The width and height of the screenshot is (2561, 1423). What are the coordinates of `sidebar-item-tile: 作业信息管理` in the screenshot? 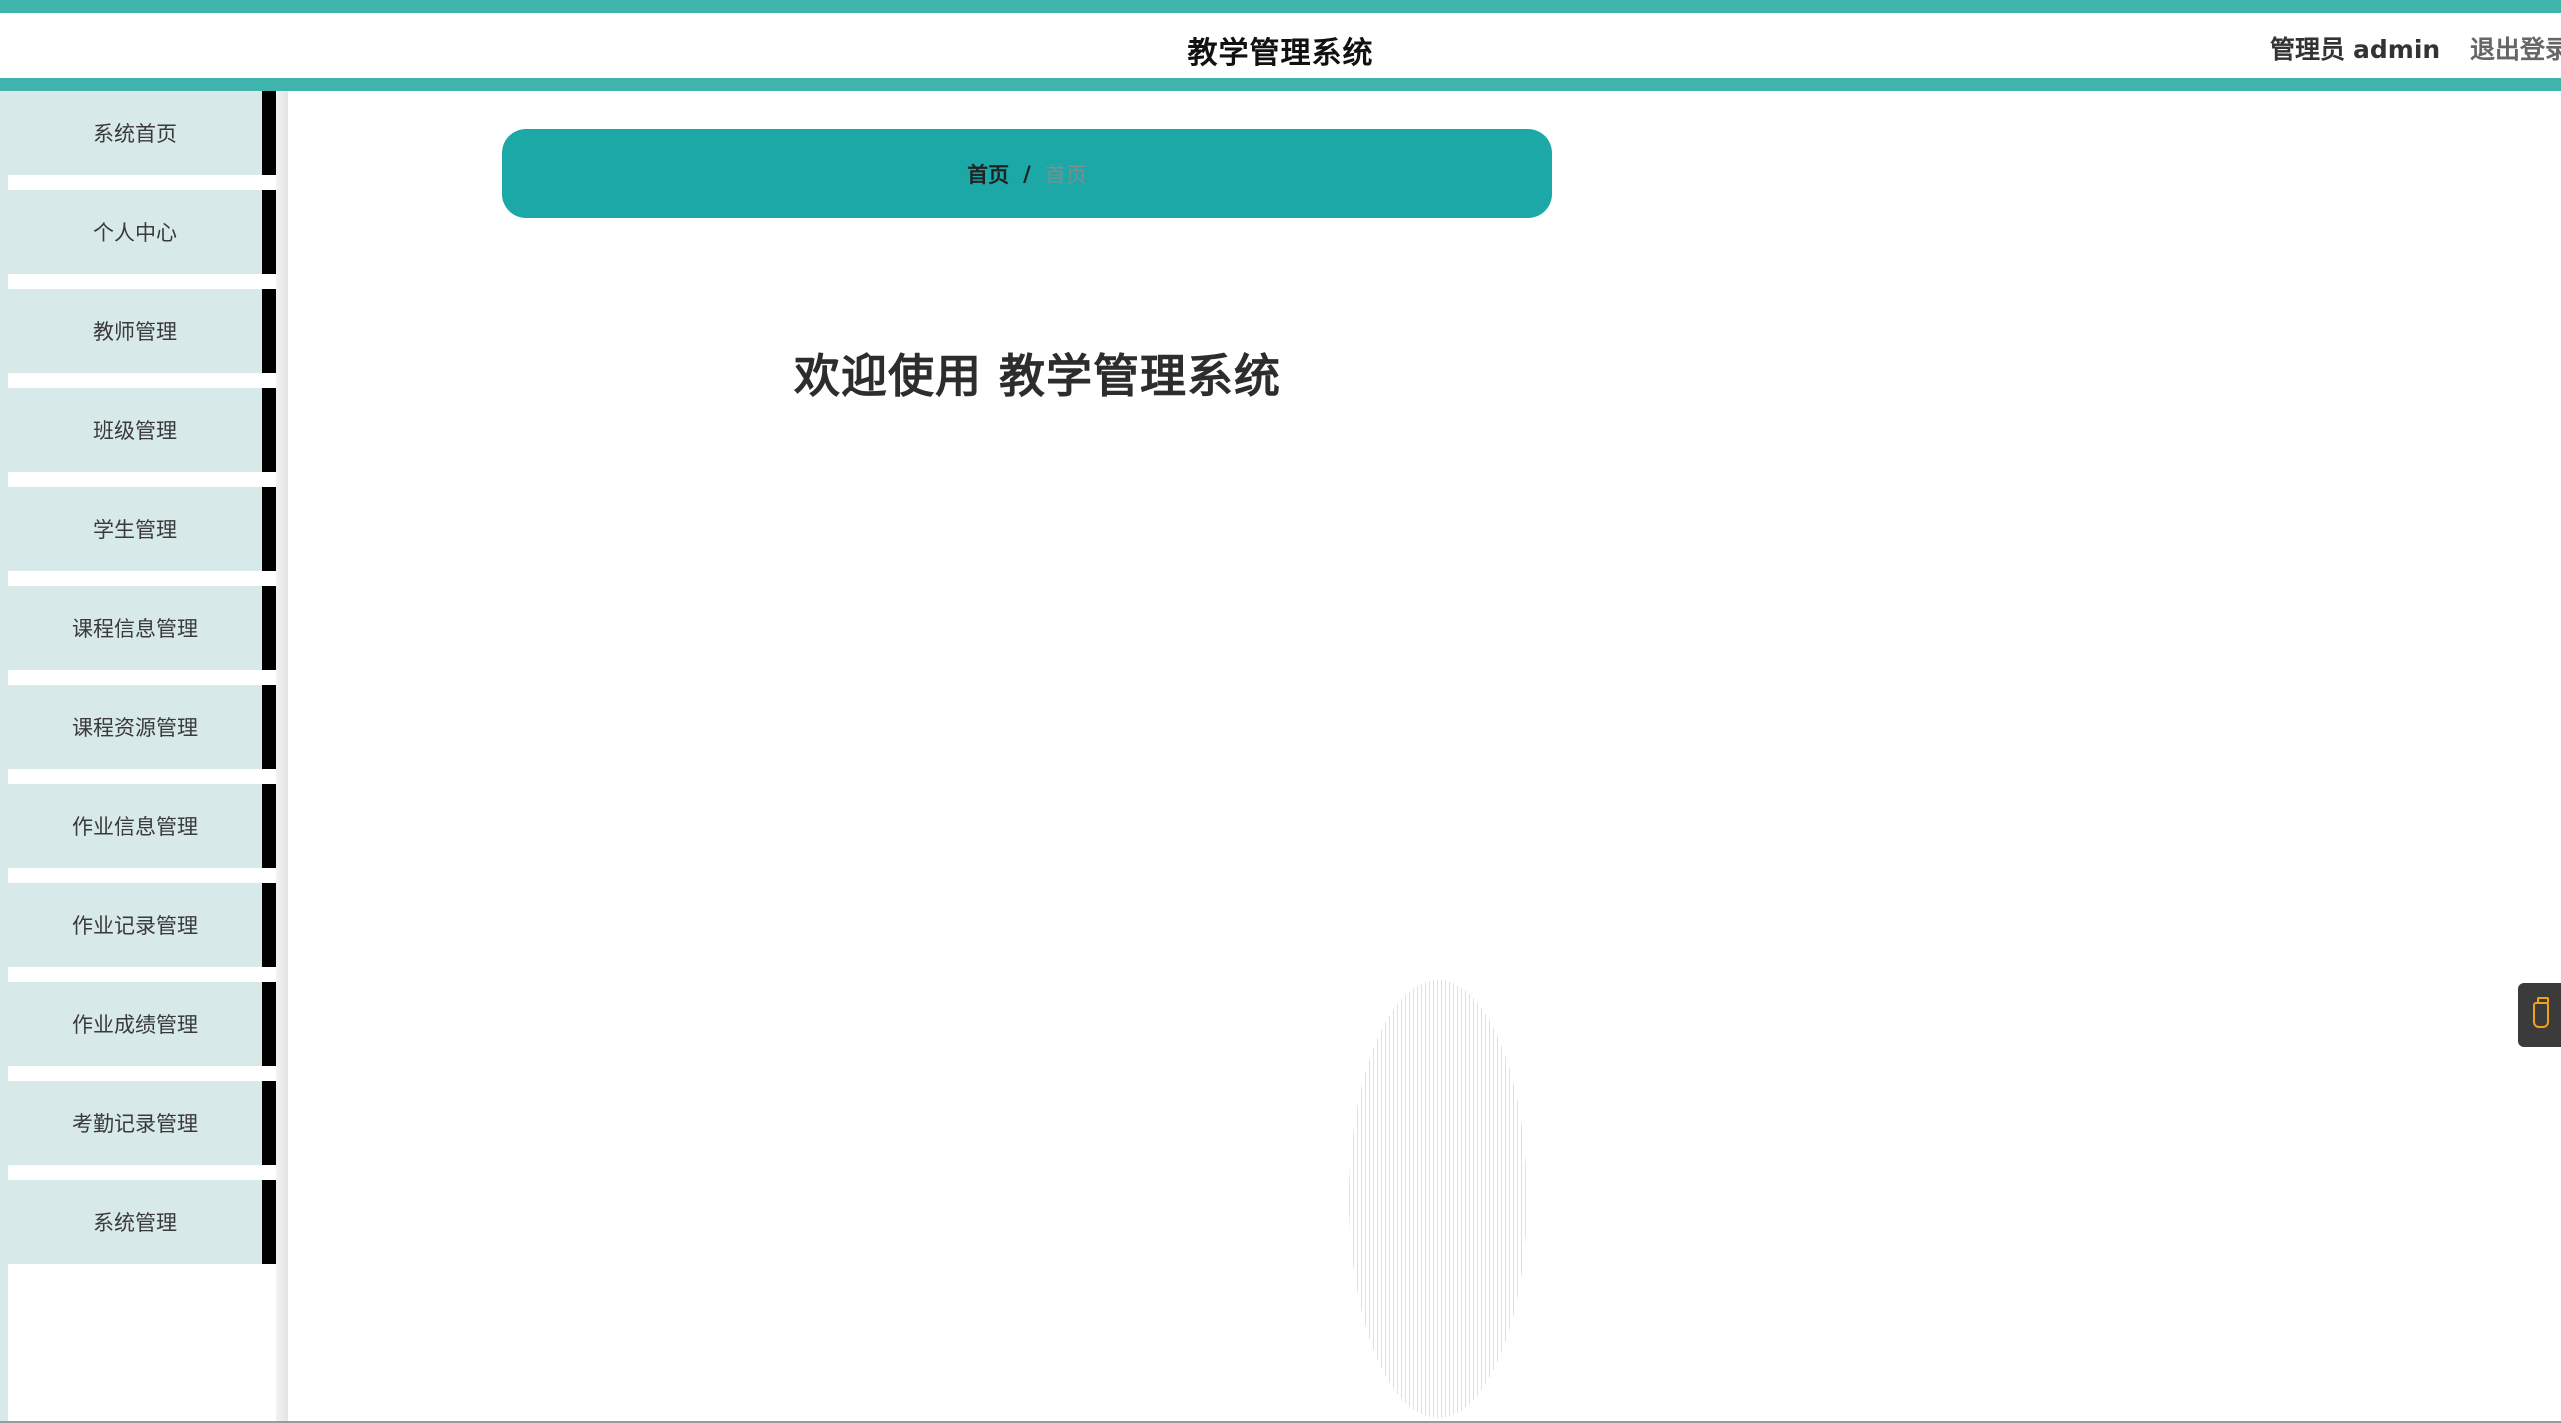 It's located at (131, 826).